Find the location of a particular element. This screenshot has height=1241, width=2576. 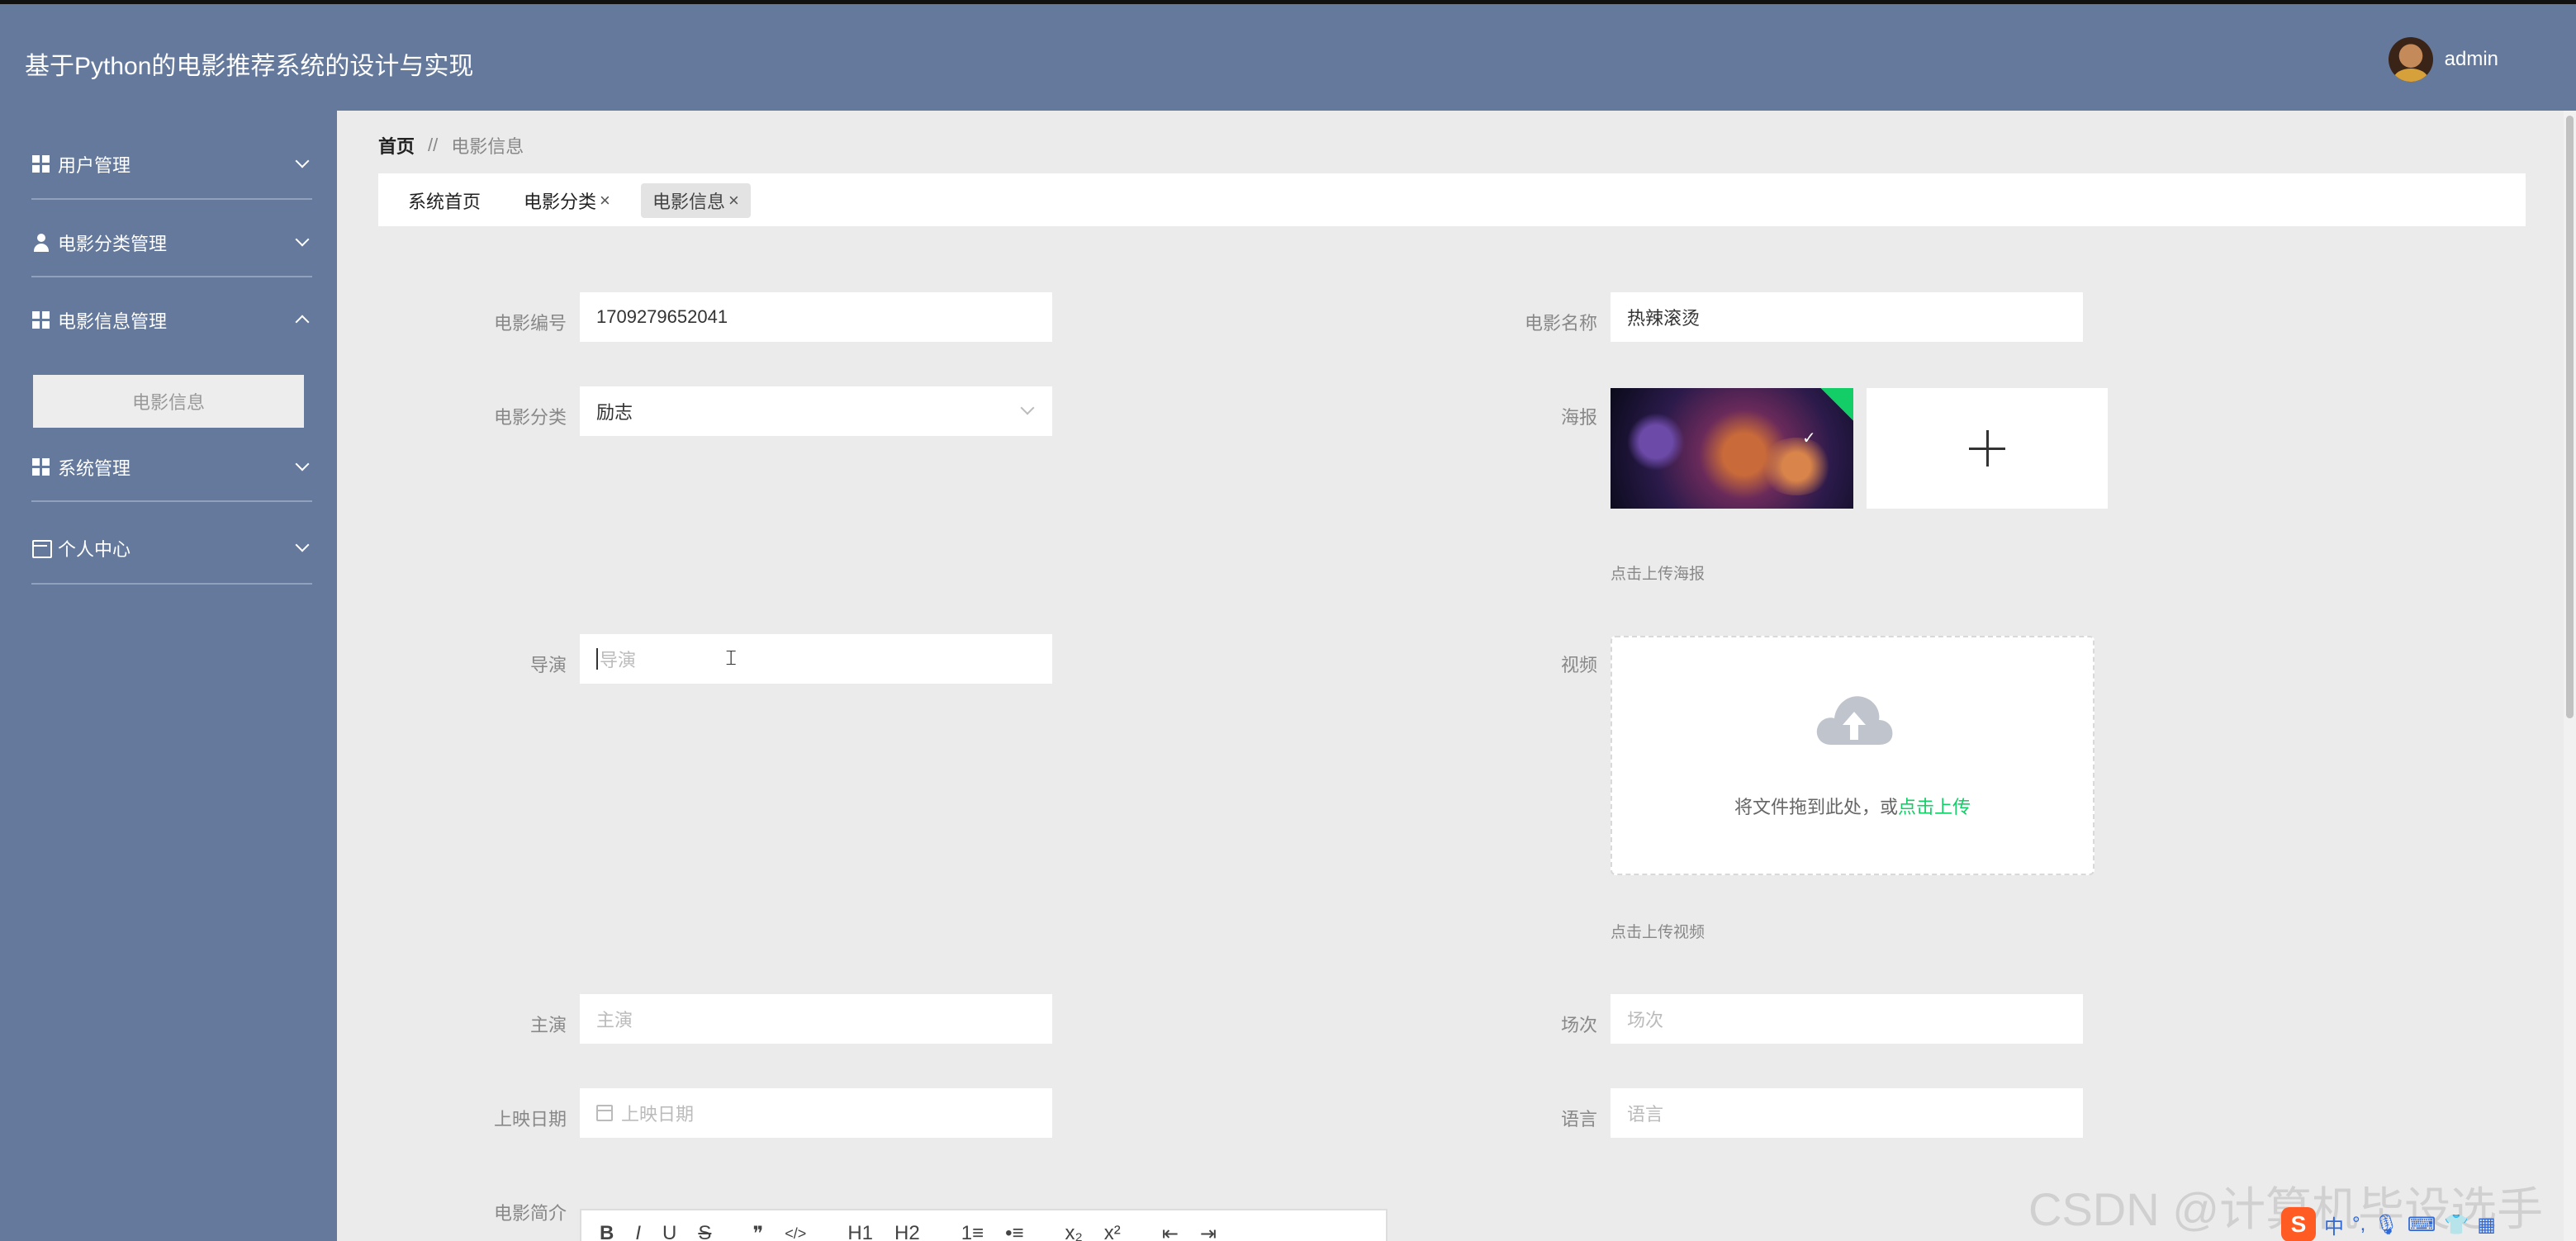

release-date-placeholder: 上映日期 is located at coordinates (658, 1114).